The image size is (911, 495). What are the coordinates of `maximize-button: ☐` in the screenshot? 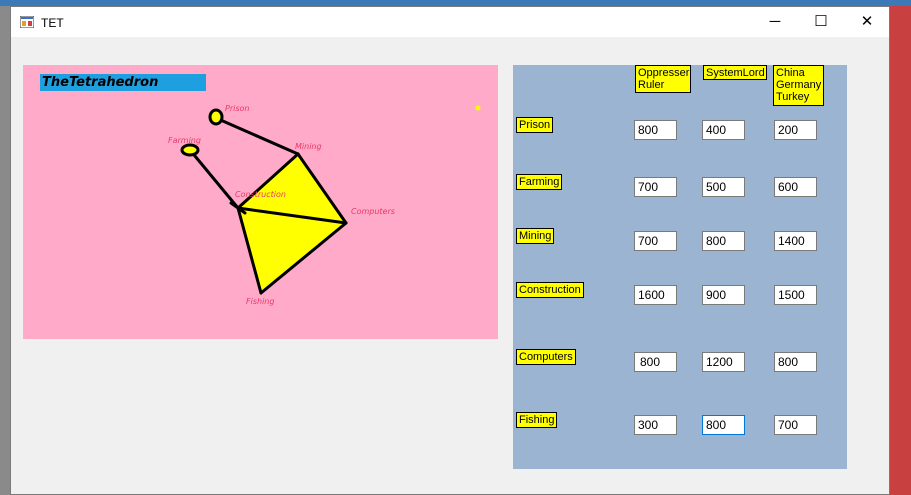 It's located at (821, 22).